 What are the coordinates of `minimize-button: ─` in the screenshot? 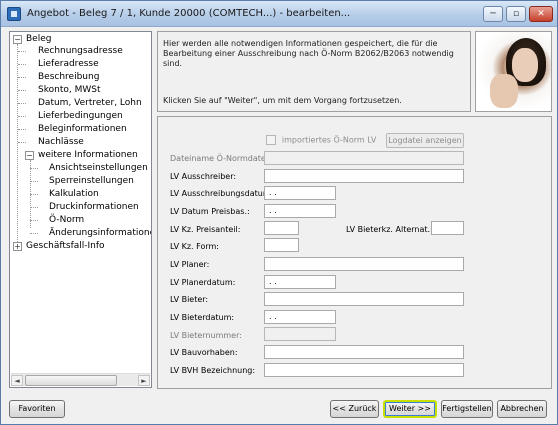 It's located at (493, 14).